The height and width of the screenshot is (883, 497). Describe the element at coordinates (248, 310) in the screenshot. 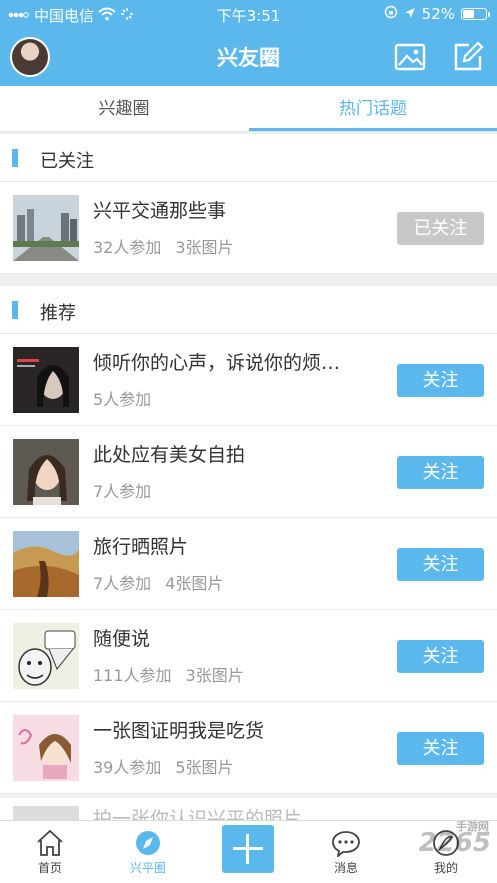

I see `section-recommended: 推荐` at that location.